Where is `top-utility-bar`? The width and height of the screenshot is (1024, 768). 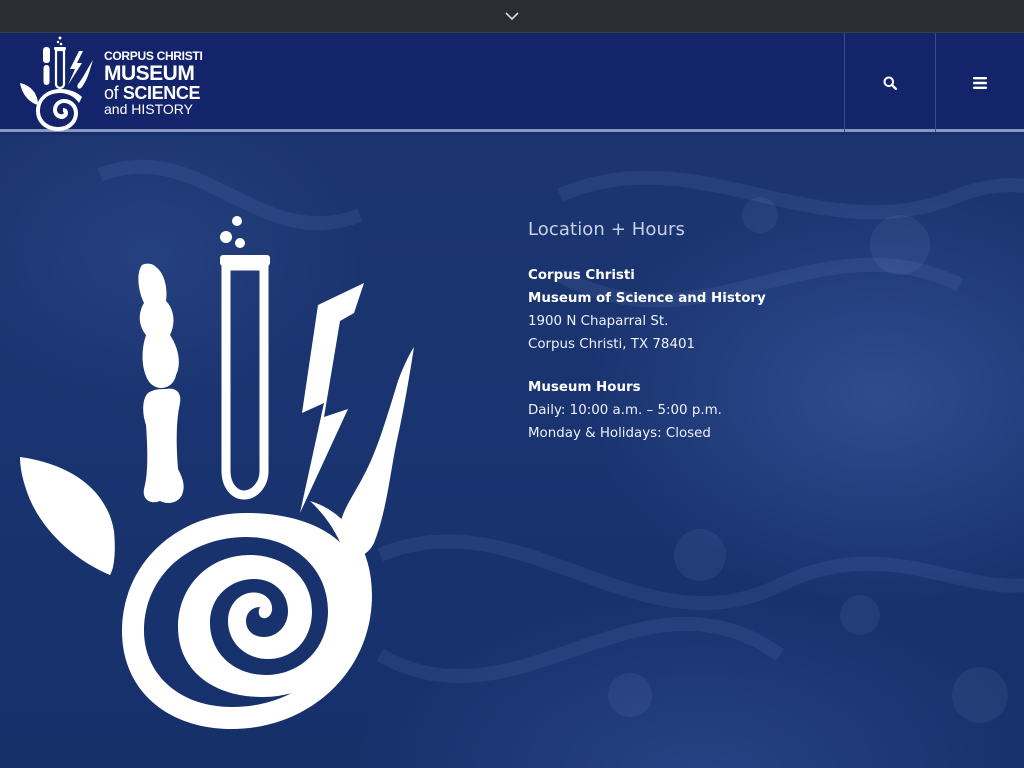 top-utility-bar is located at coordinates (512, 16).